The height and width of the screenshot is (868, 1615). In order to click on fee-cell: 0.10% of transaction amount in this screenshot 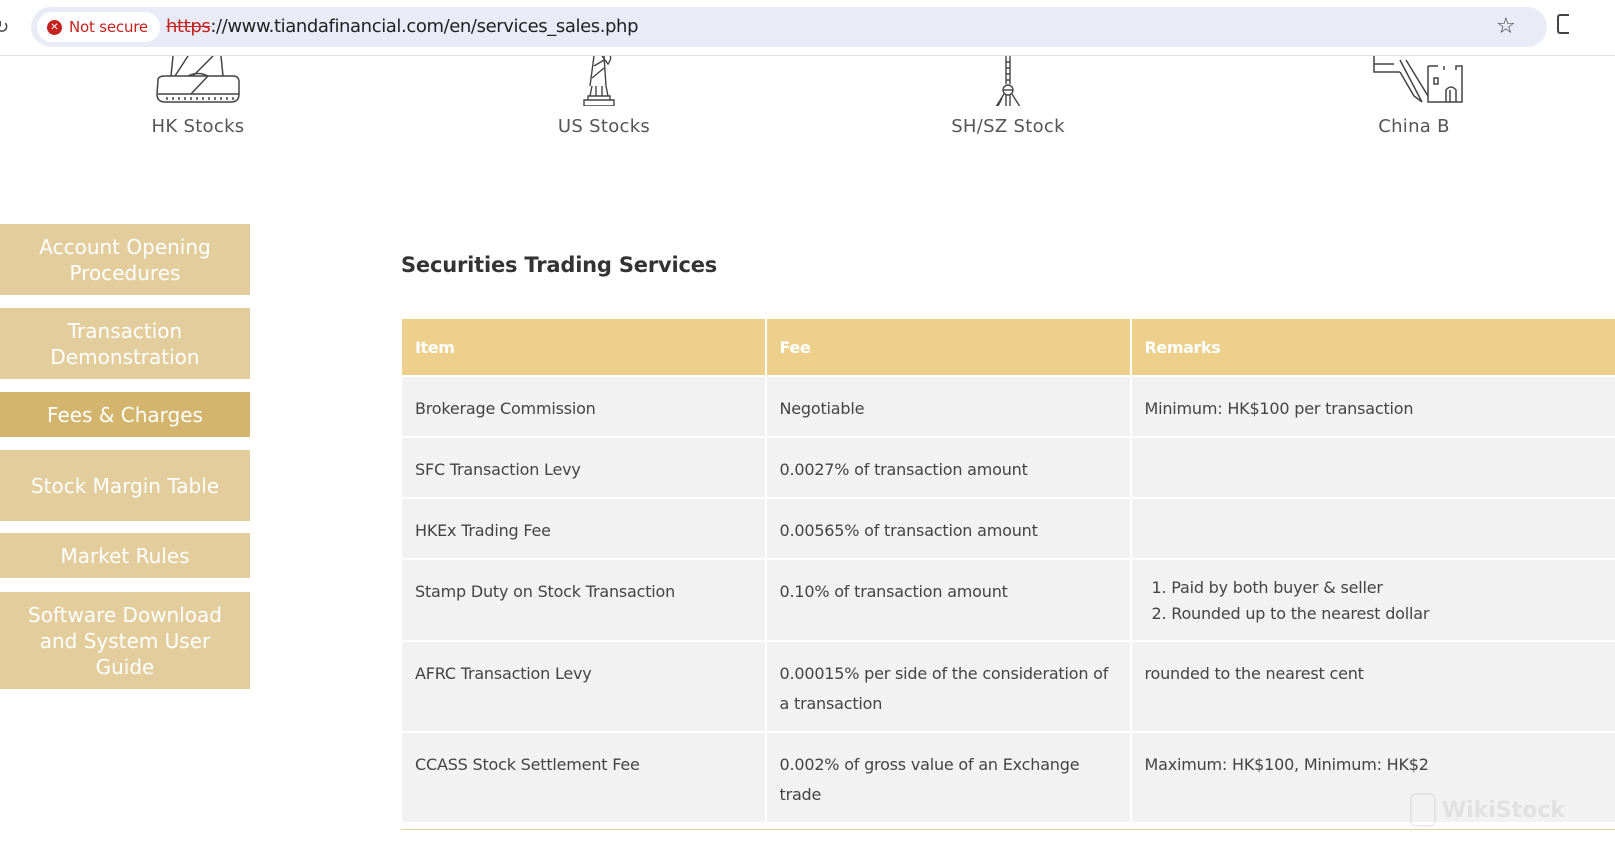, I will do `click(948, 599)`.